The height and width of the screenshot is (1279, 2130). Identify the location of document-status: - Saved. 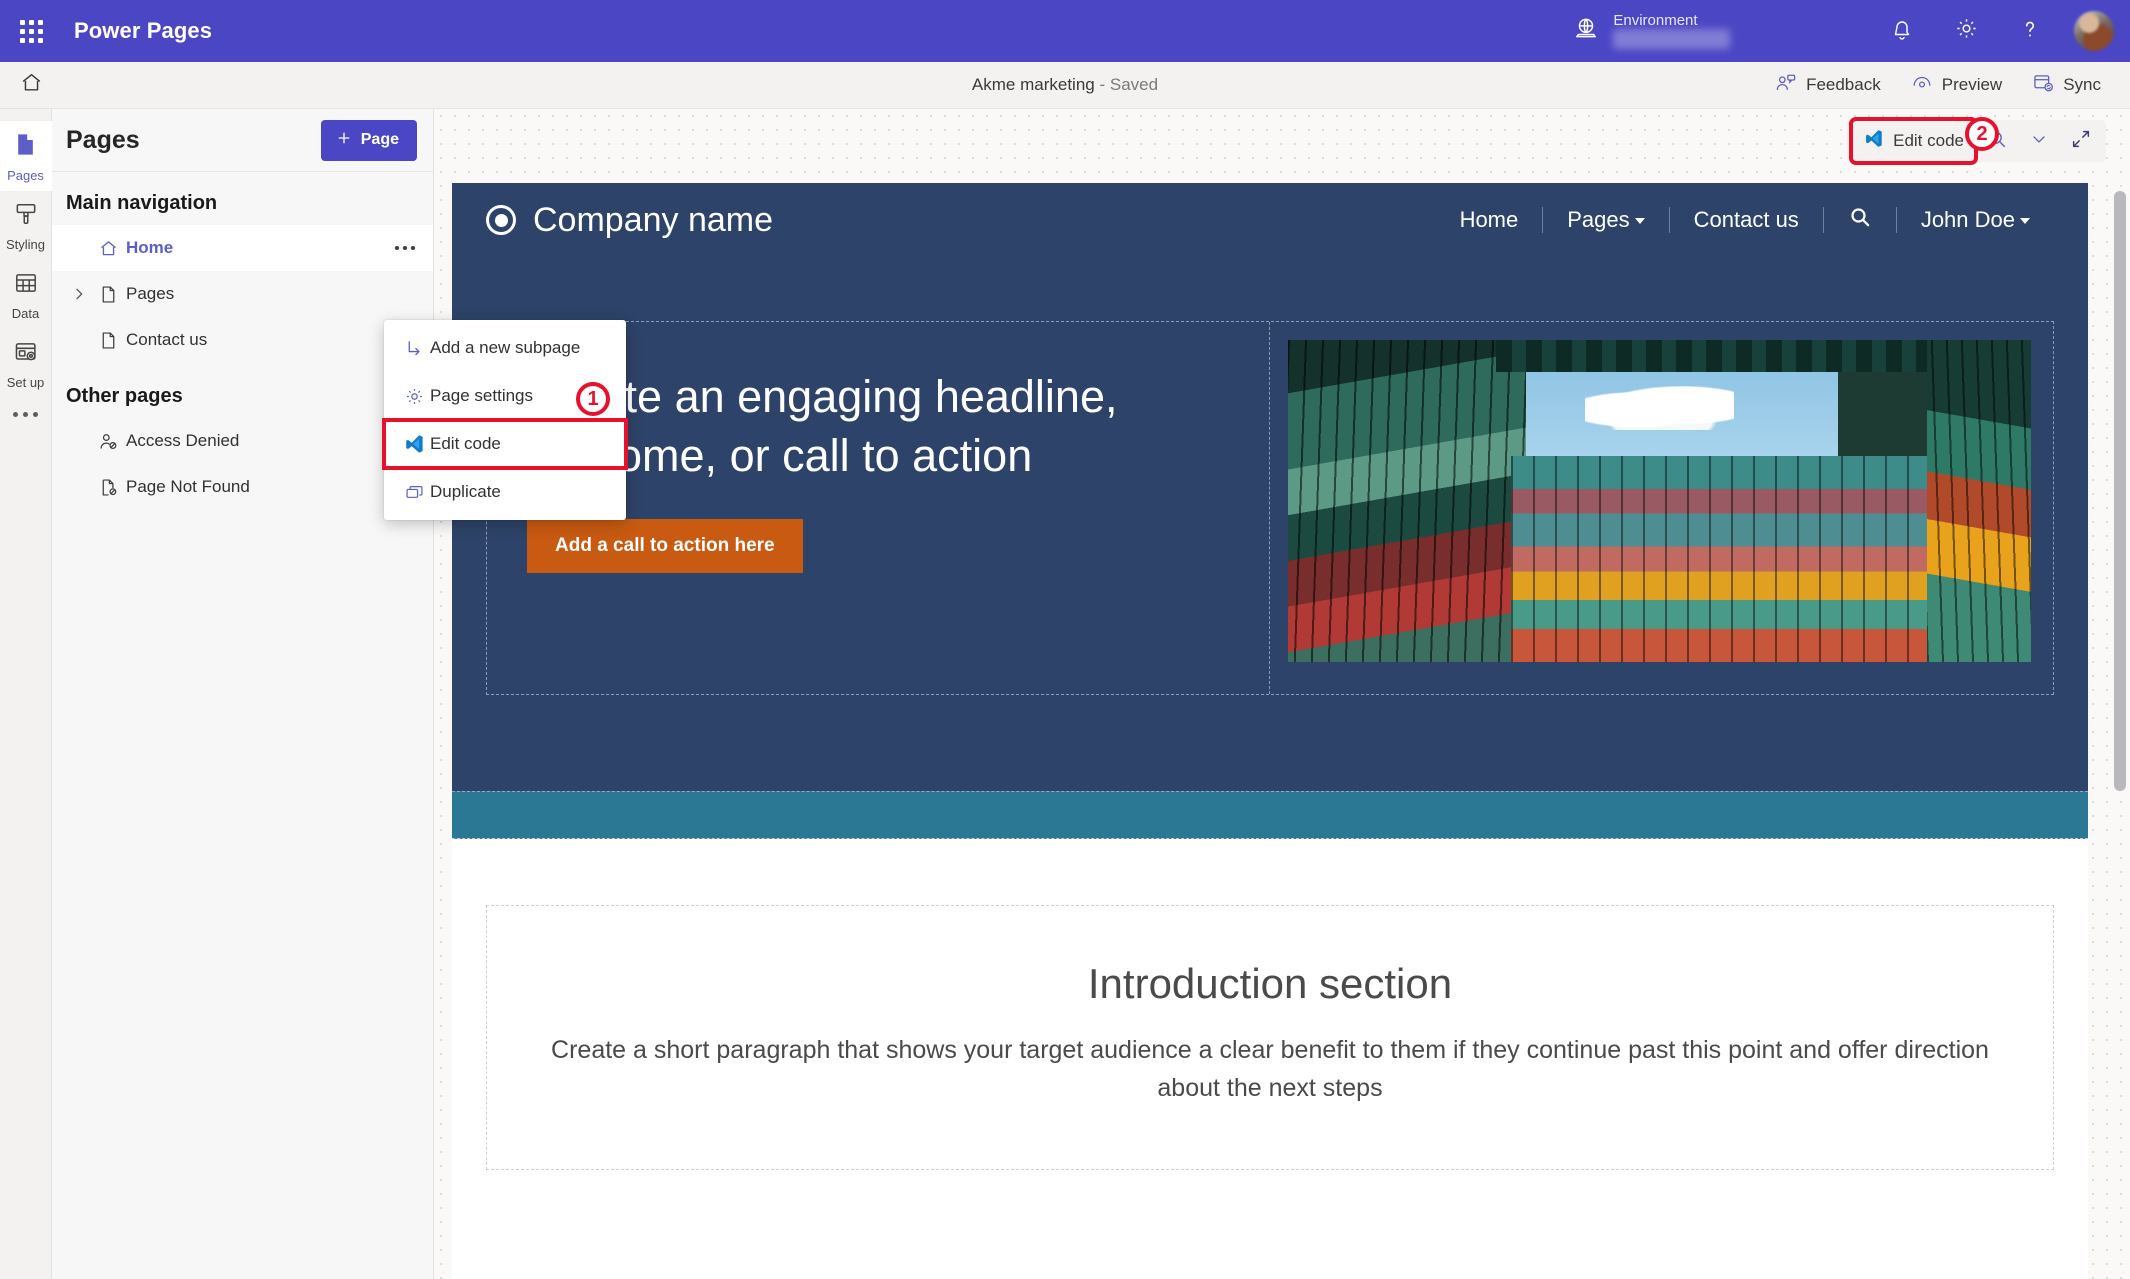
(1126, 84).